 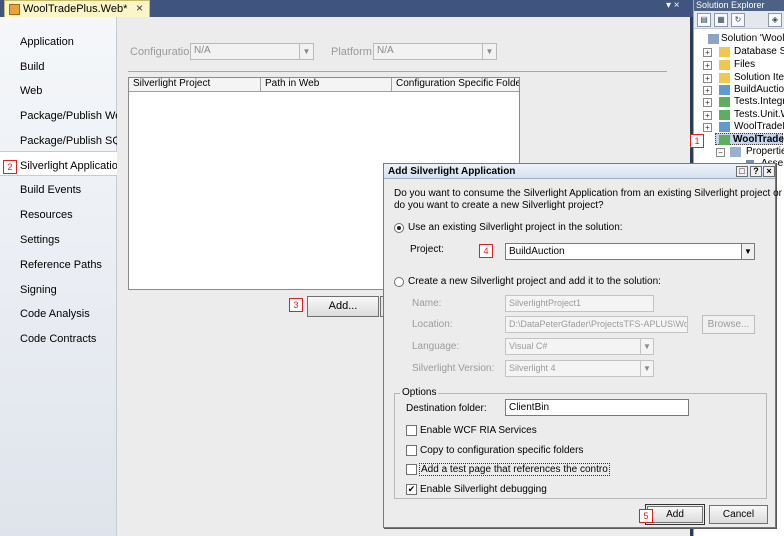 I want to click on enable-wcf-ria-checkbox, so click(x=411, y=430).